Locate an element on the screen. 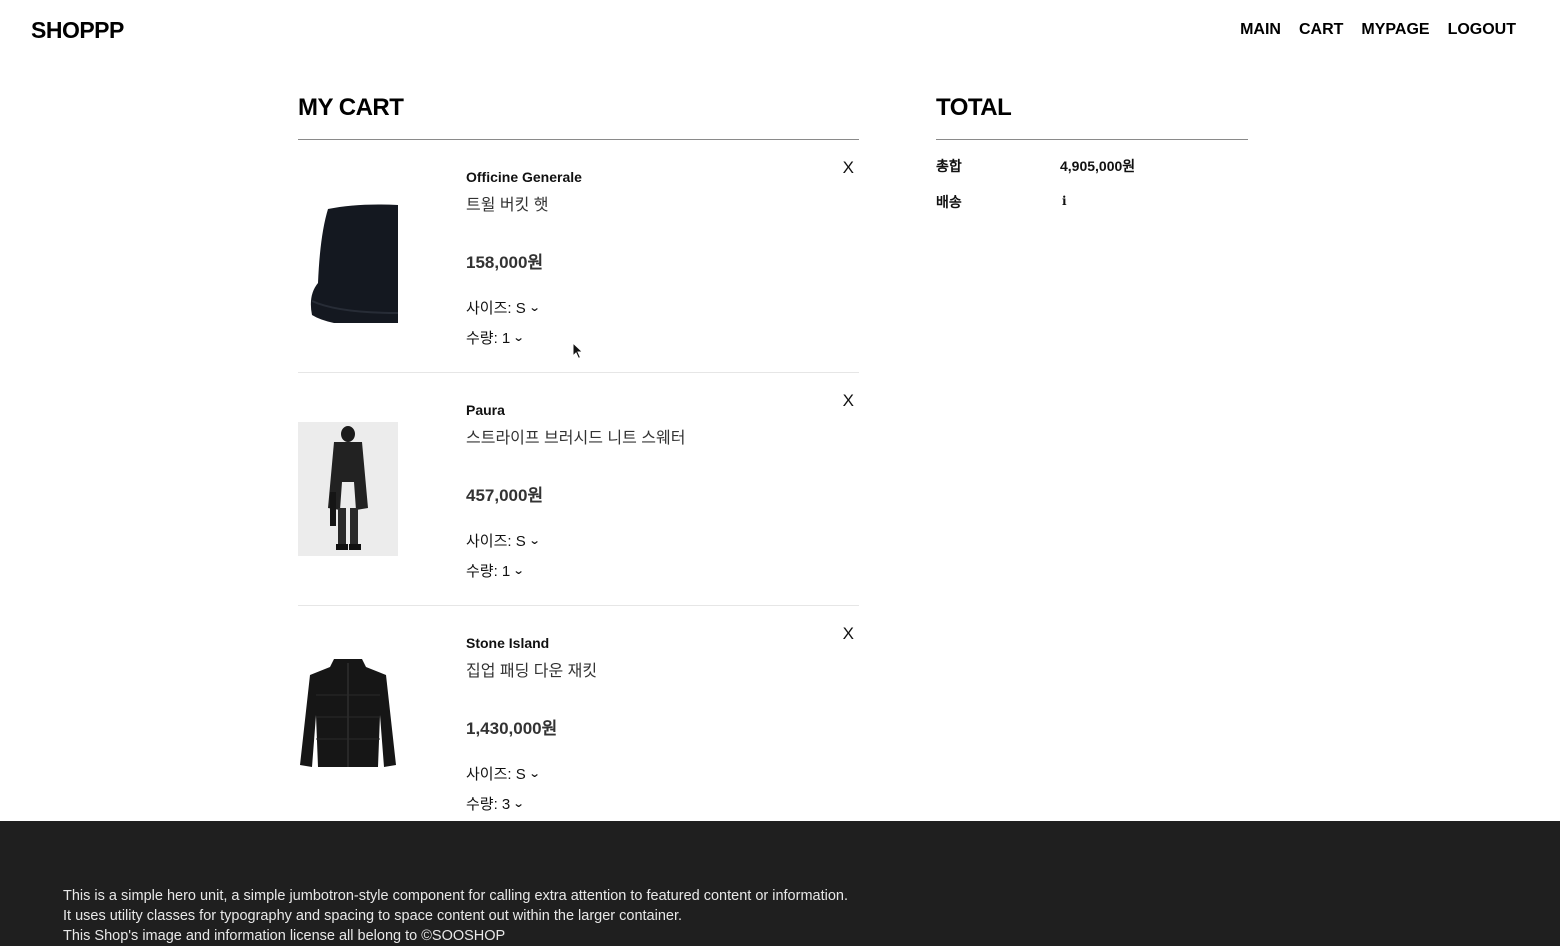  product-brand: Stone Island is located at coordinates (508, 643).